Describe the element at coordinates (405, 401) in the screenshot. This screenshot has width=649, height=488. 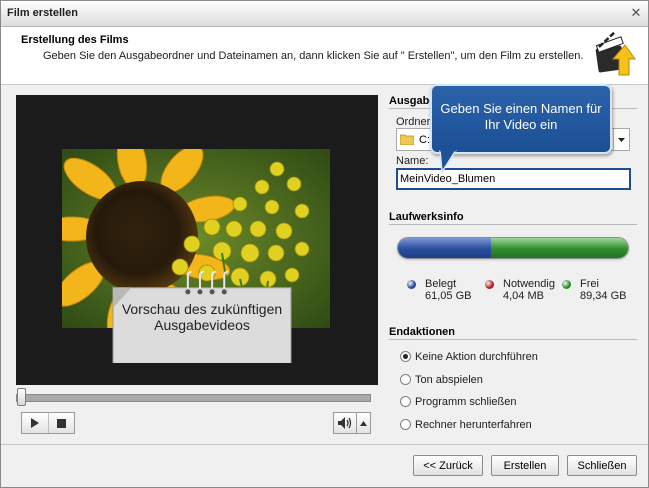
I see `radio-close-program` at that location.